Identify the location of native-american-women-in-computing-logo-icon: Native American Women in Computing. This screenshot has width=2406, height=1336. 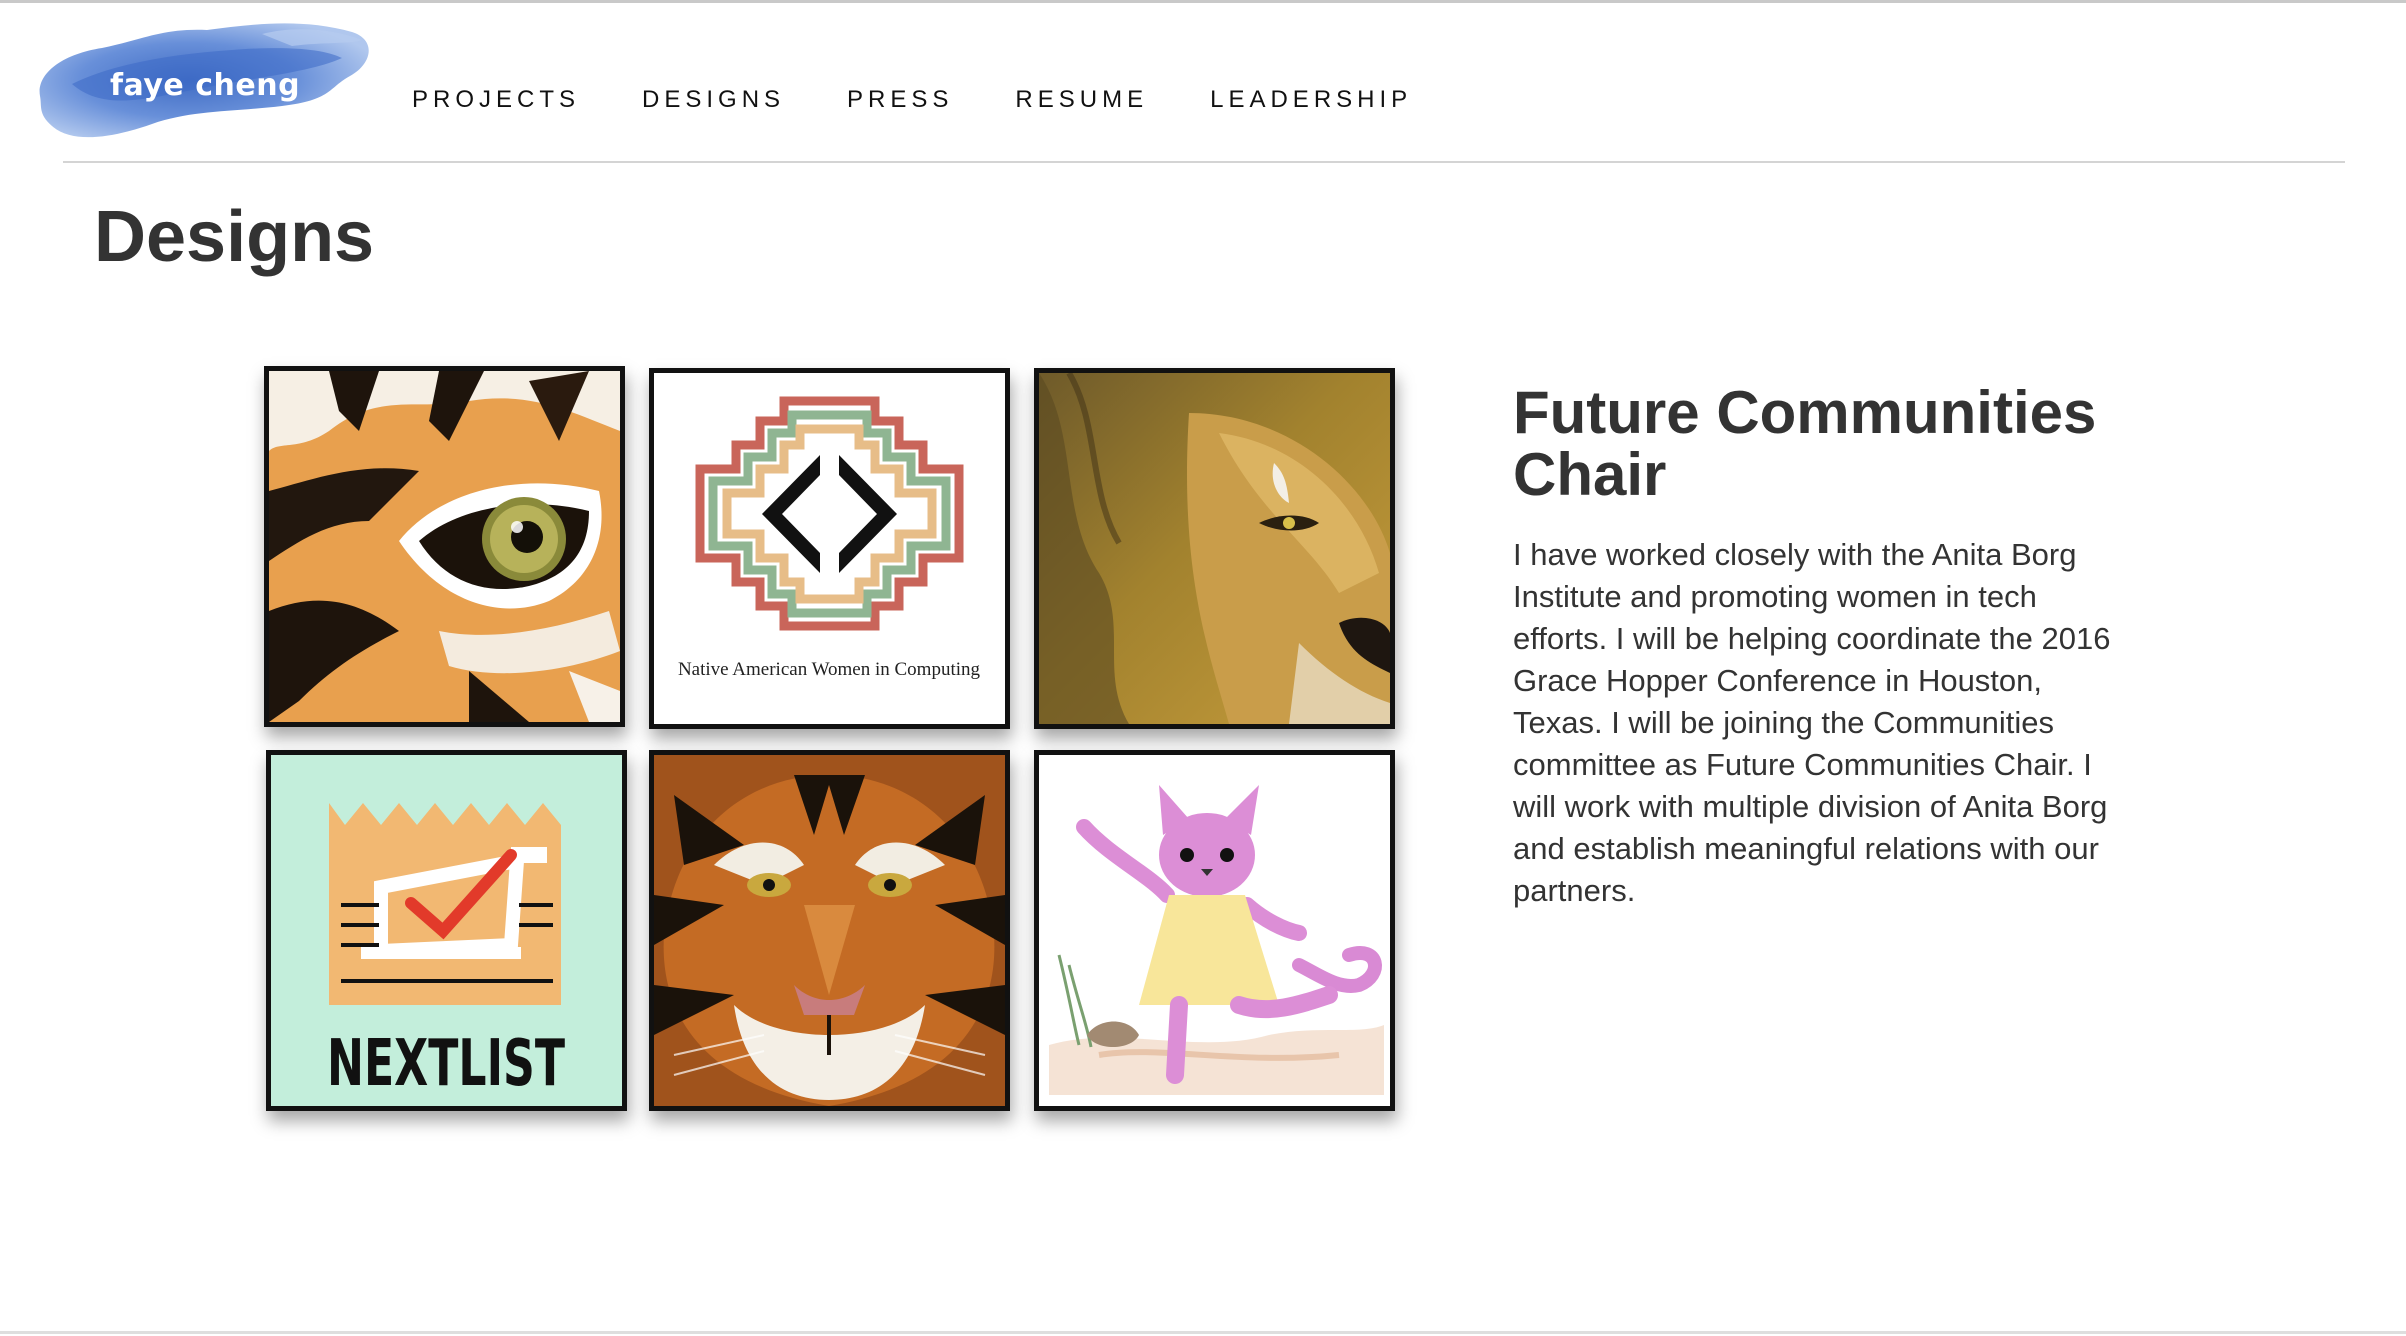
(829, 548).